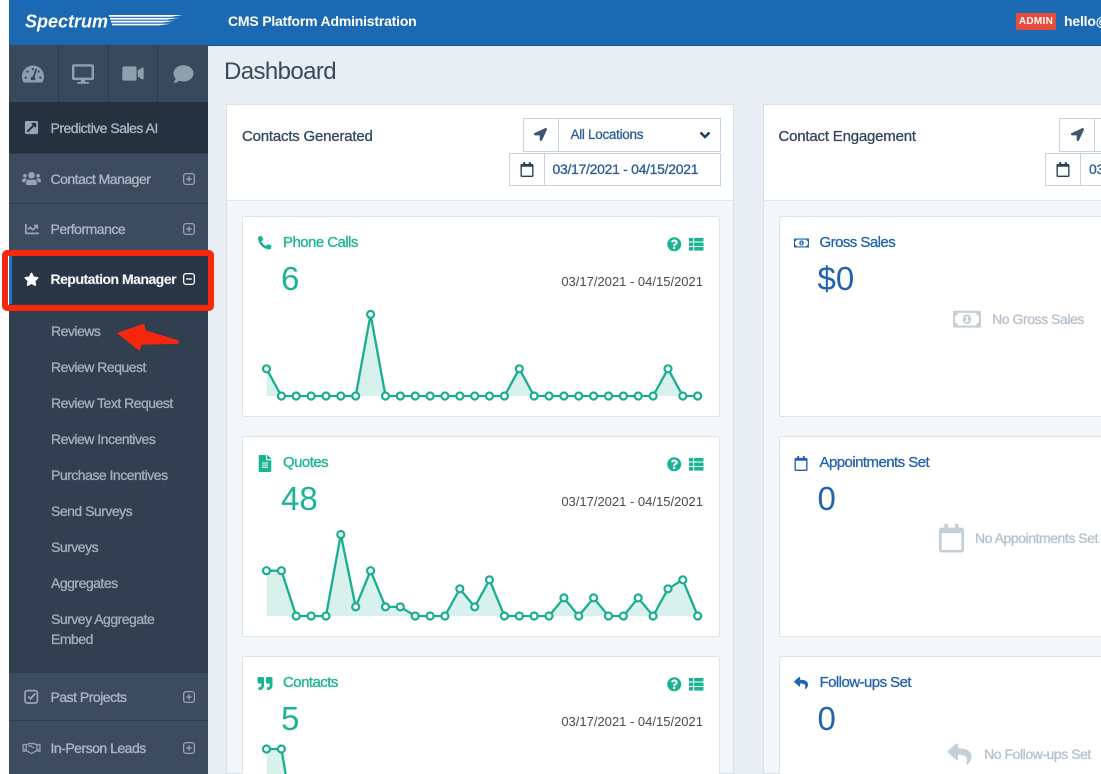 This screenshot has width=1101, height=774. I want to click on svg-text: Spectrum, so click(66, 22).